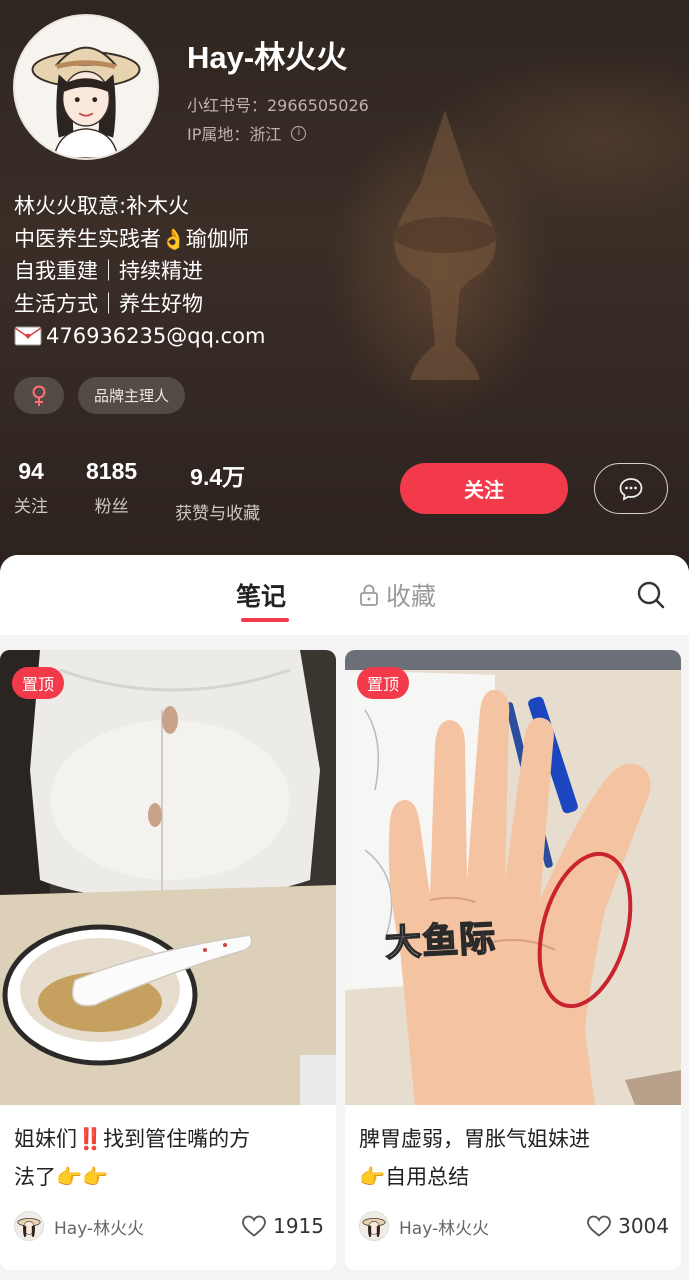 This screenshot has width=689, height=1280. Describe the element at coordinates (218, 477) in the screenshot. I see `stat-value: 9.4万` at that location.